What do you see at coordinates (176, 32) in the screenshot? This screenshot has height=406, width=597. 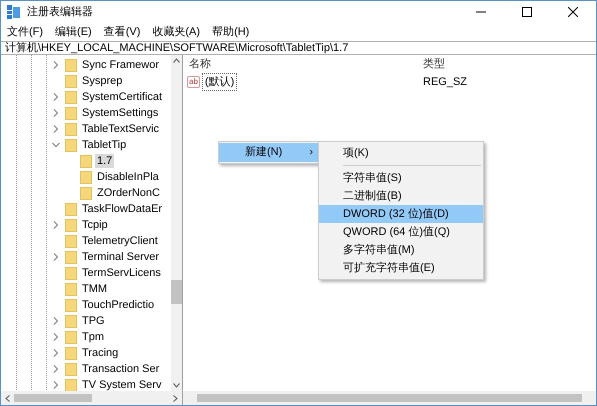 I see `menu-item: 收藏夹(A)` at bounding box center [176, 32].